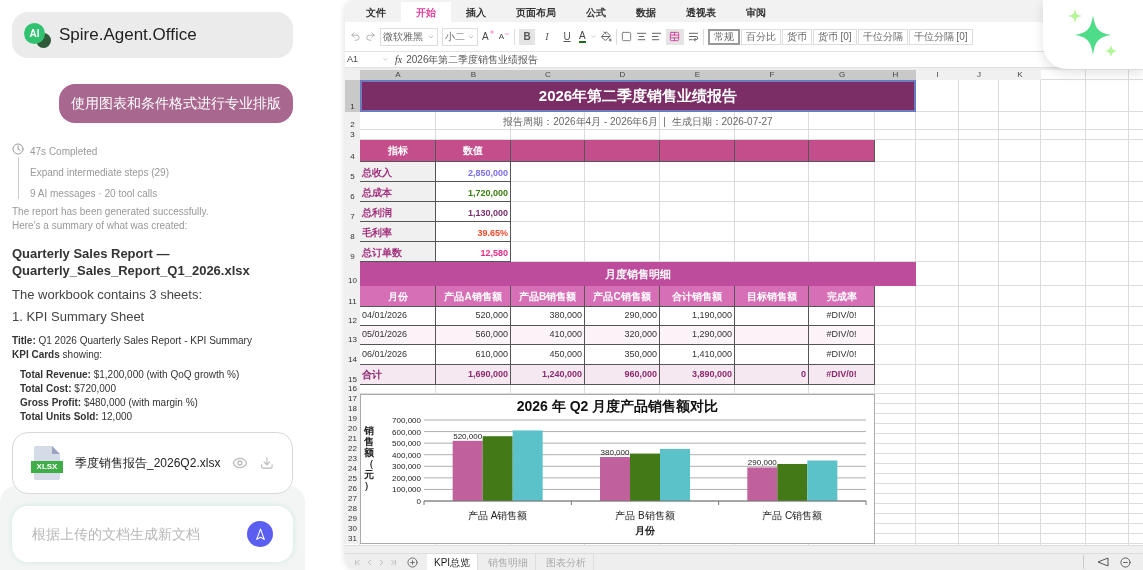  What do you see at coordinates (352, 172) in the screenshot?
I see `row-header: 5` at bounding box center [352, 172].